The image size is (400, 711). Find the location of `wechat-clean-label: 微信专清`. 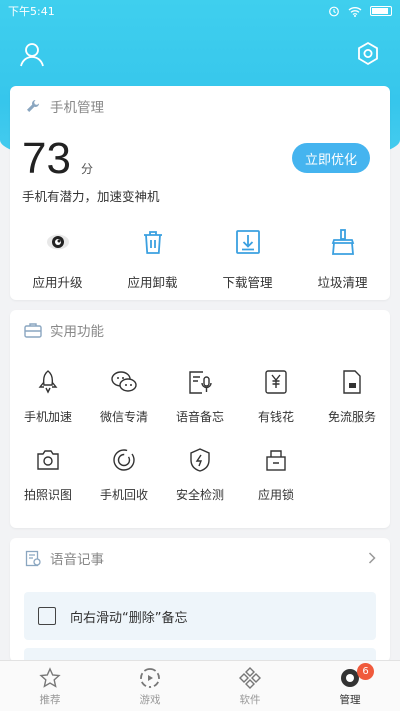

wechat-clean-label: 微信专清 is located at coordinates (123, 417).